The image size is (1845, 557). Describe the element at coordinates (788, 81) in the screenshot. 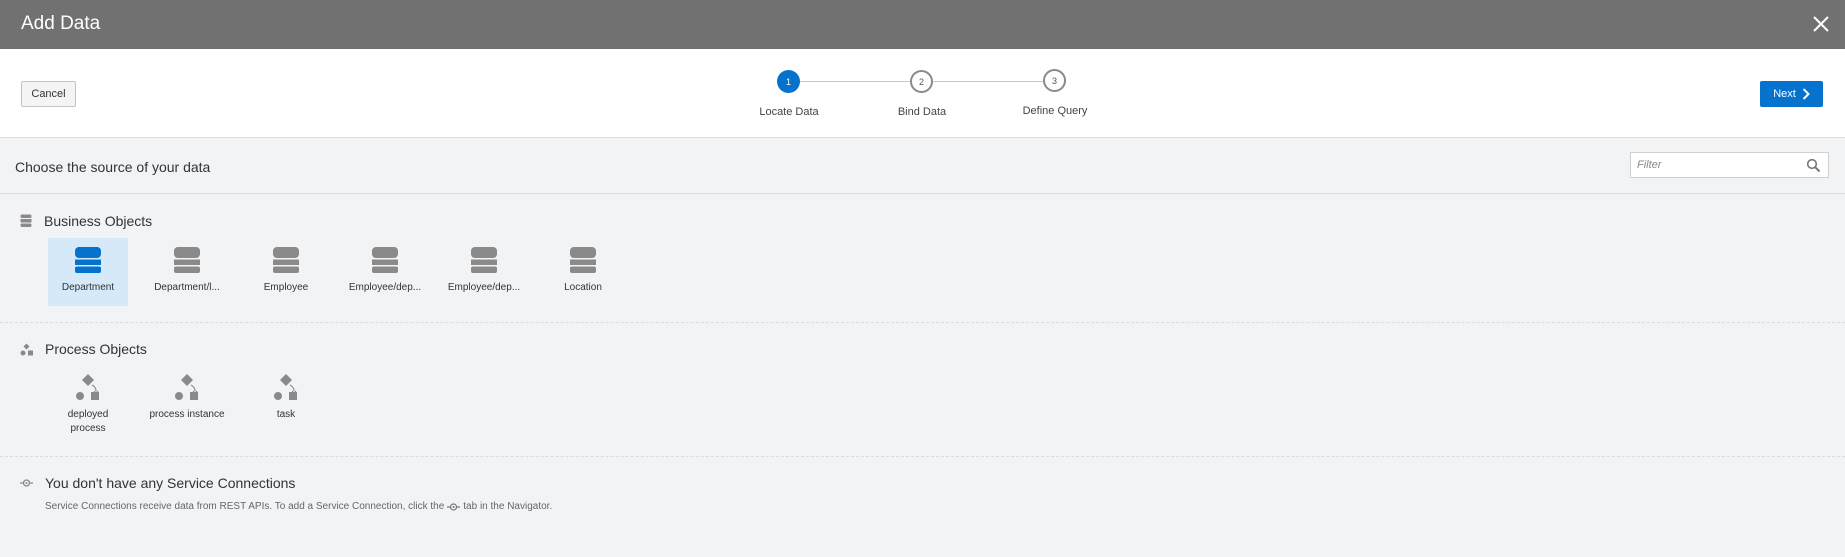

I see `step-1-indicator: 1` at that location.